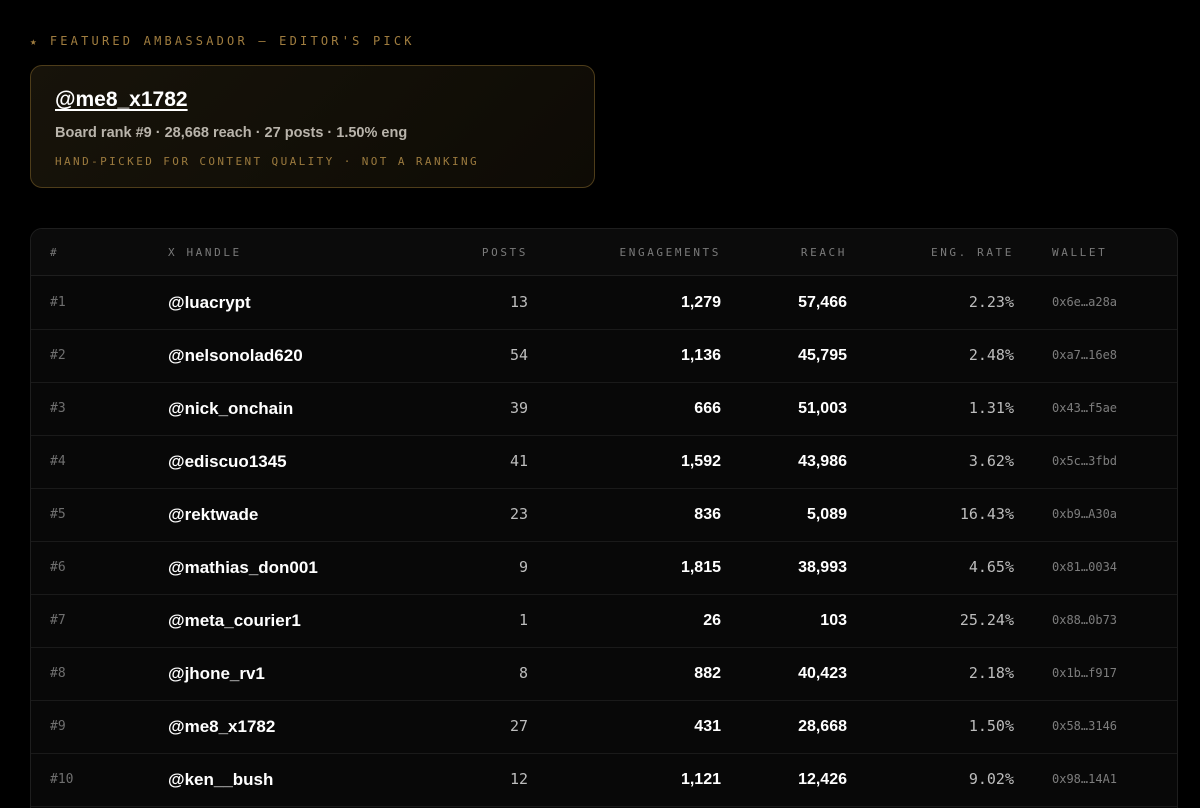  I want to click on engagements-cell: 1,279, so click(700, 302).